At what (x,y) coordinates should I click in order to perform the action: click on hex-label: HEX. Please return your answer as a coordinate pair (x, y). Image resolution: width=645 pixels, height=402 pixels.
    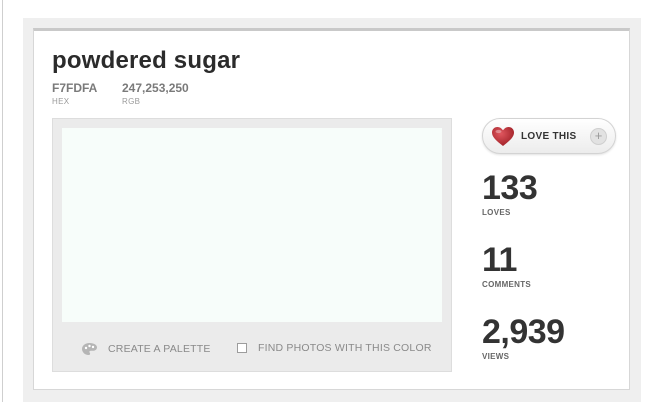
    Looking at the image, I should click on (61, 101).